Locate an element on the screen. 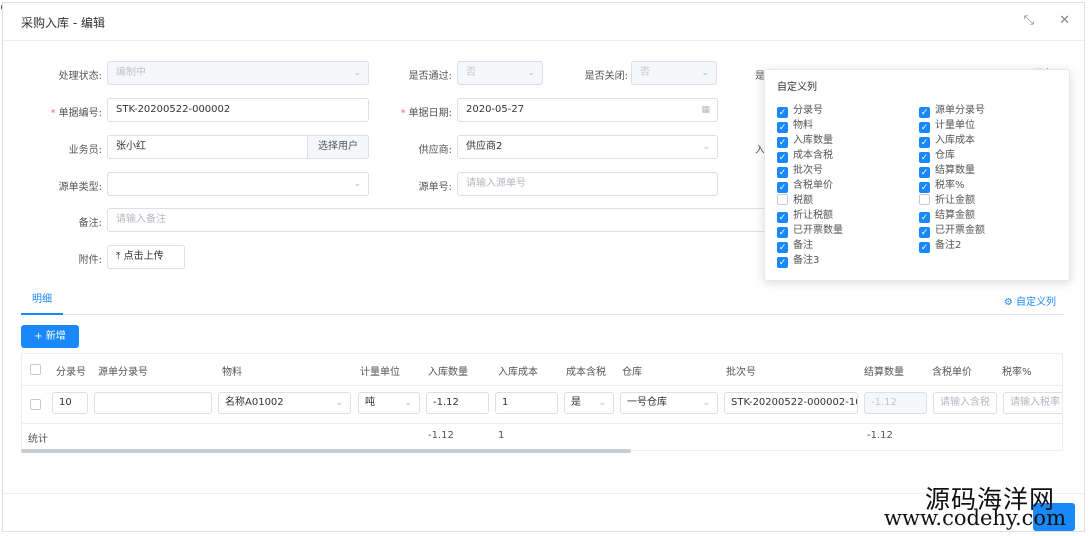 The height and width of the screenshot is (536, 1089). chevron-down-icon: ⌄ is located at coordinates (357, 73).